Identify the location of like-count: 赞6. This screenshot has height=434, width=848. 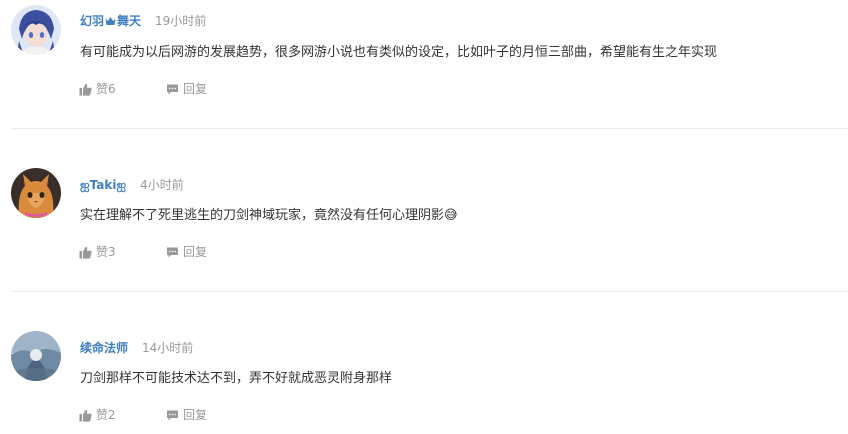
(106, 89).